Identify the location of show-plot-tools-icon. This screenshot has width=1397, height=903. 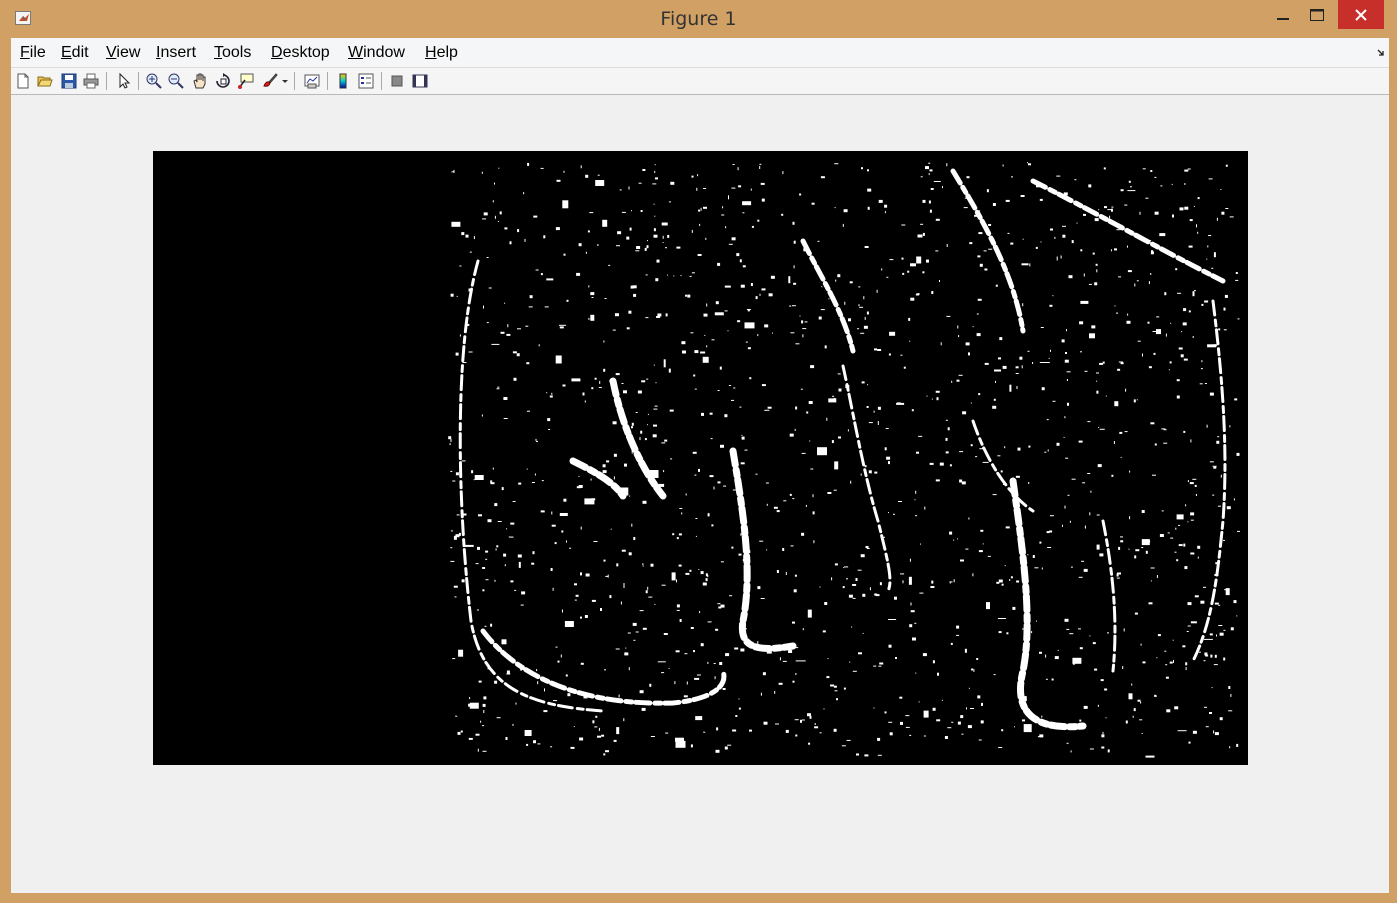
(420, 81).